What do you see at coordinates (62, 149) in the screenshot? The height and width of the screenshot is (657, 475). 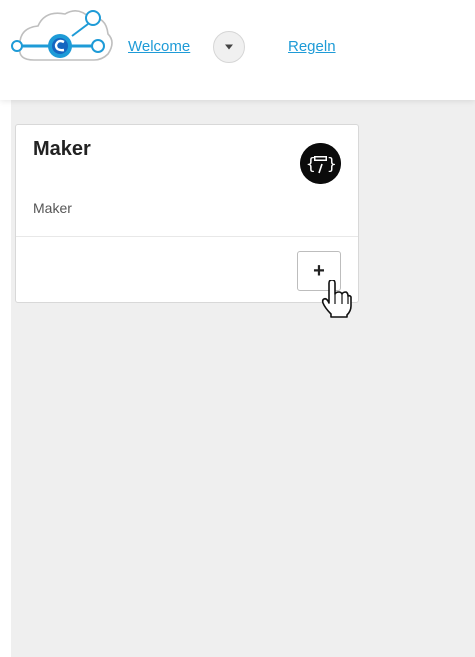 I see `card-title: Maker` at bounding box center [62, 149].